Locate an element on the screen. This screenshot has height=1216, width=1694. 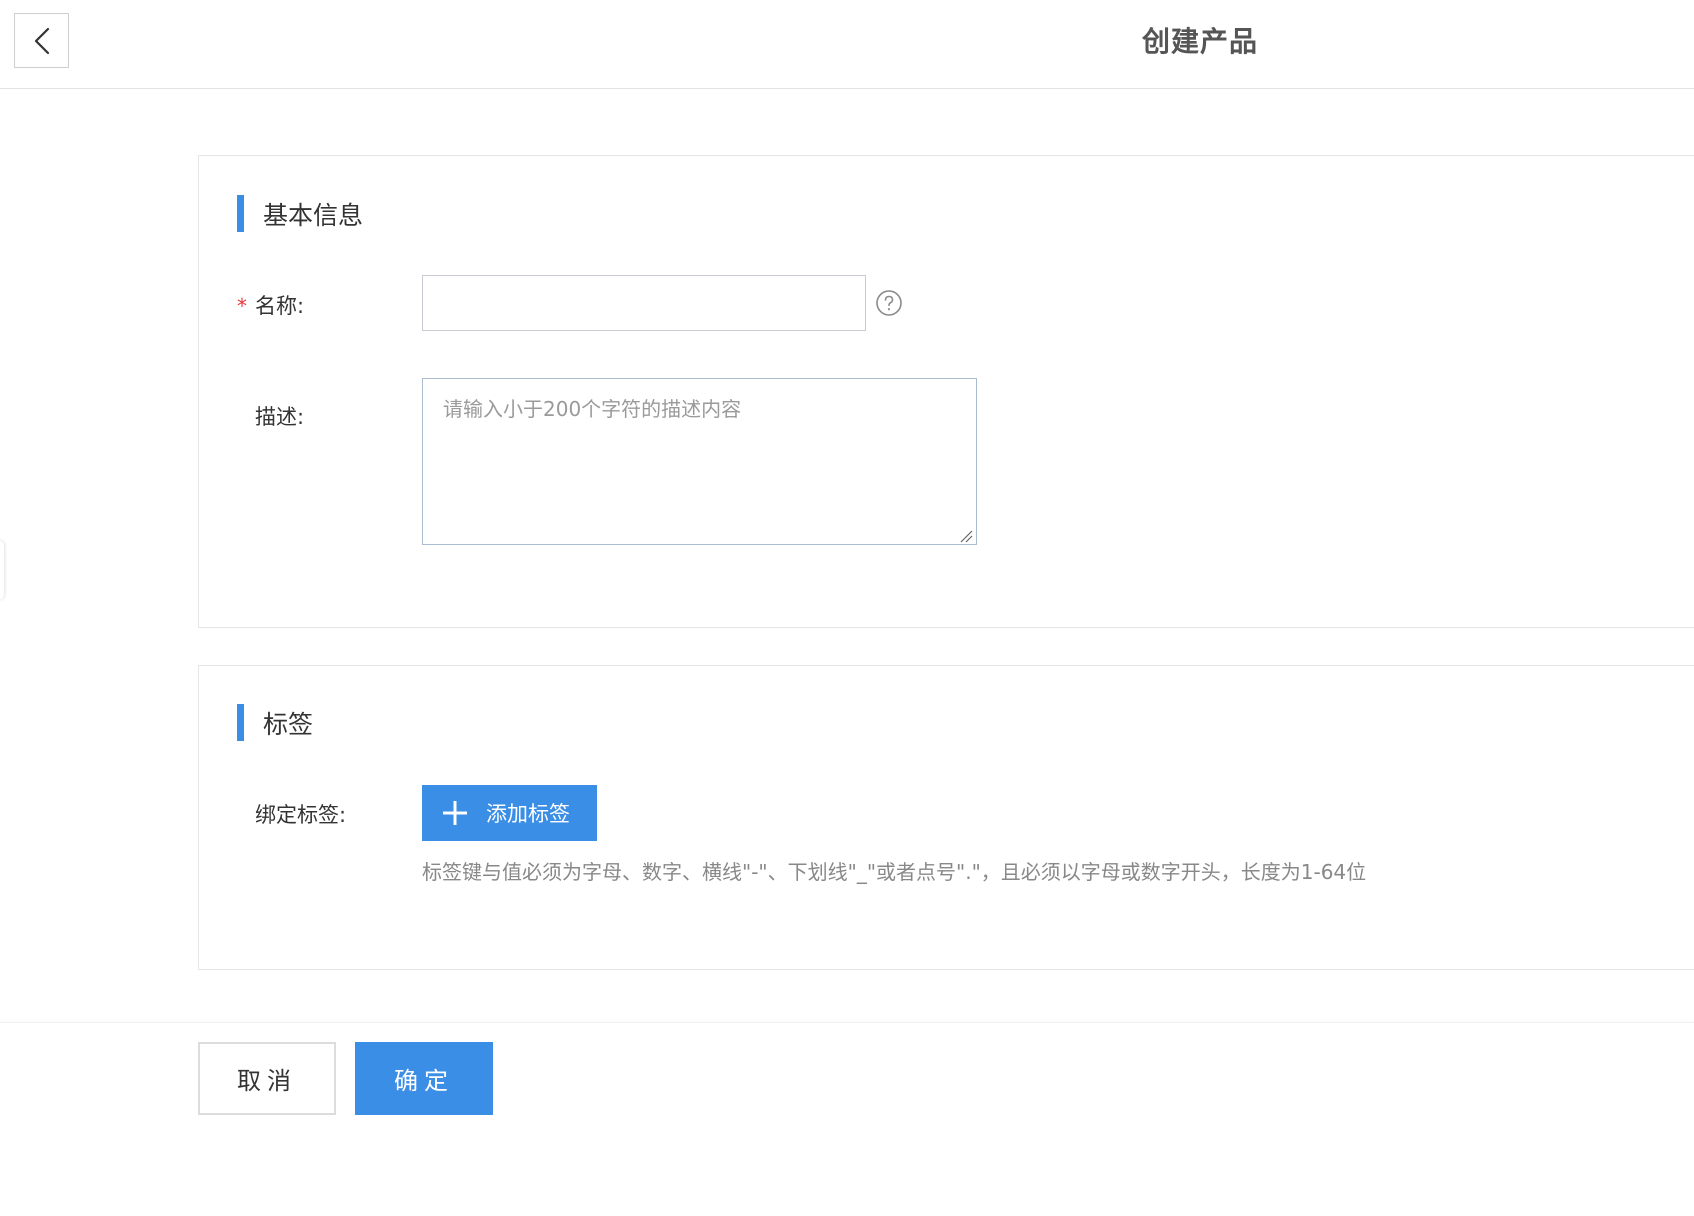
tags-title-text: 标签 is located at coordinates (288, 724).